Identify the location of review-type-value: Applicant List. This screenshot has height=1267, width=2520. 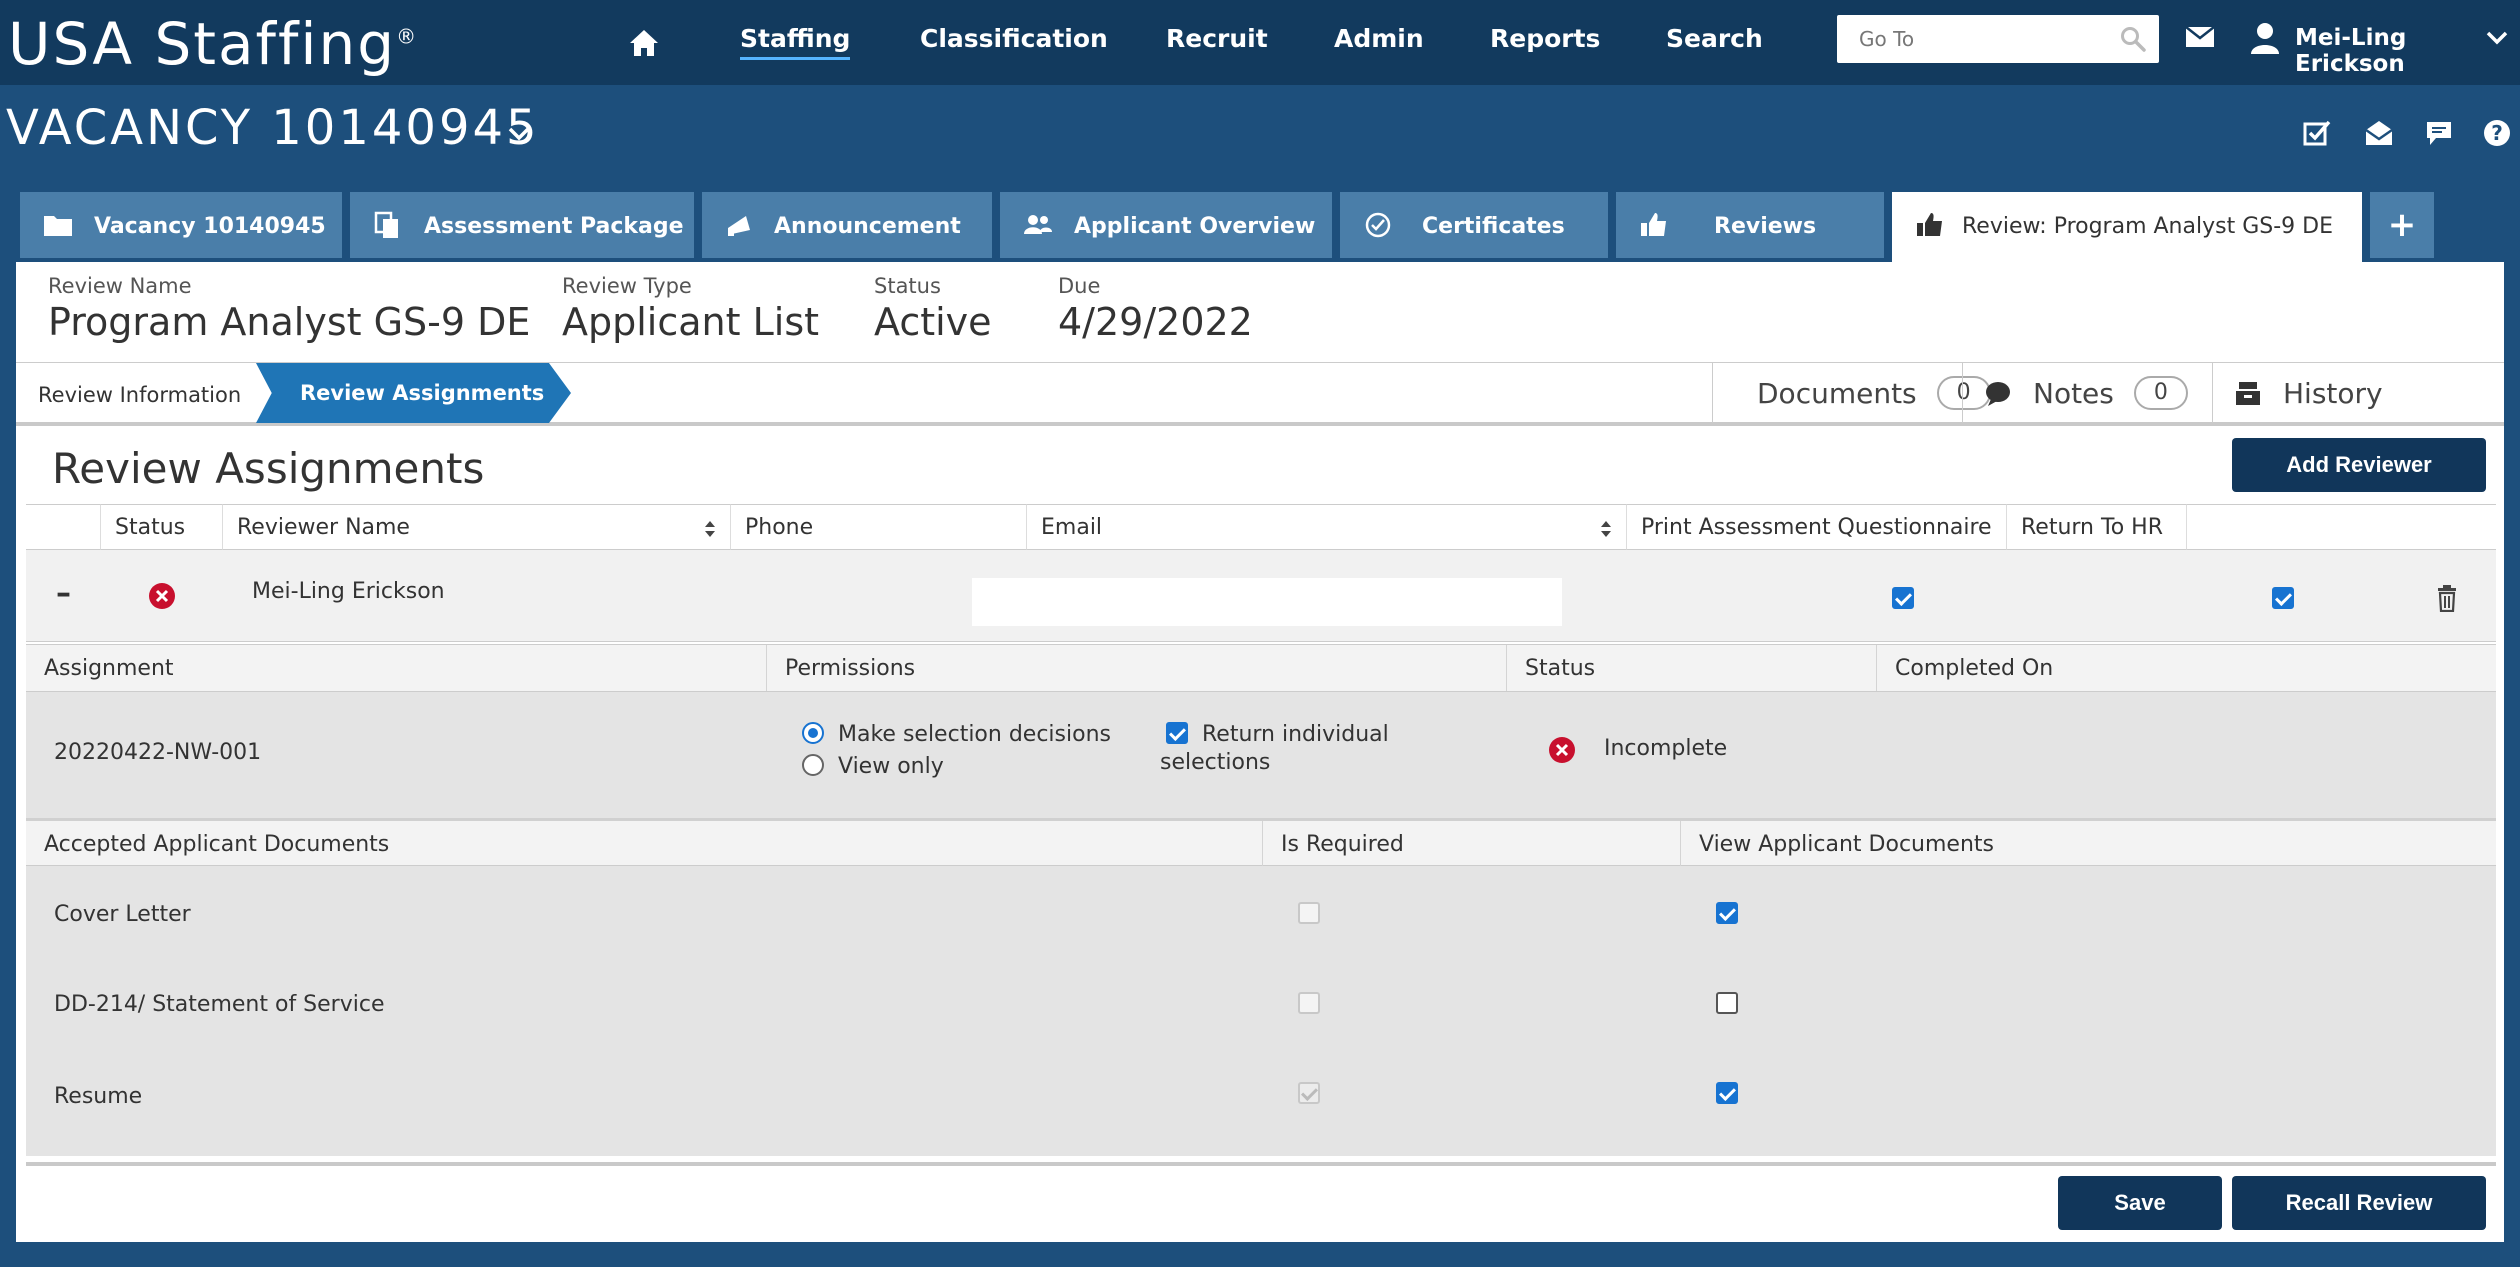
(691, 322).